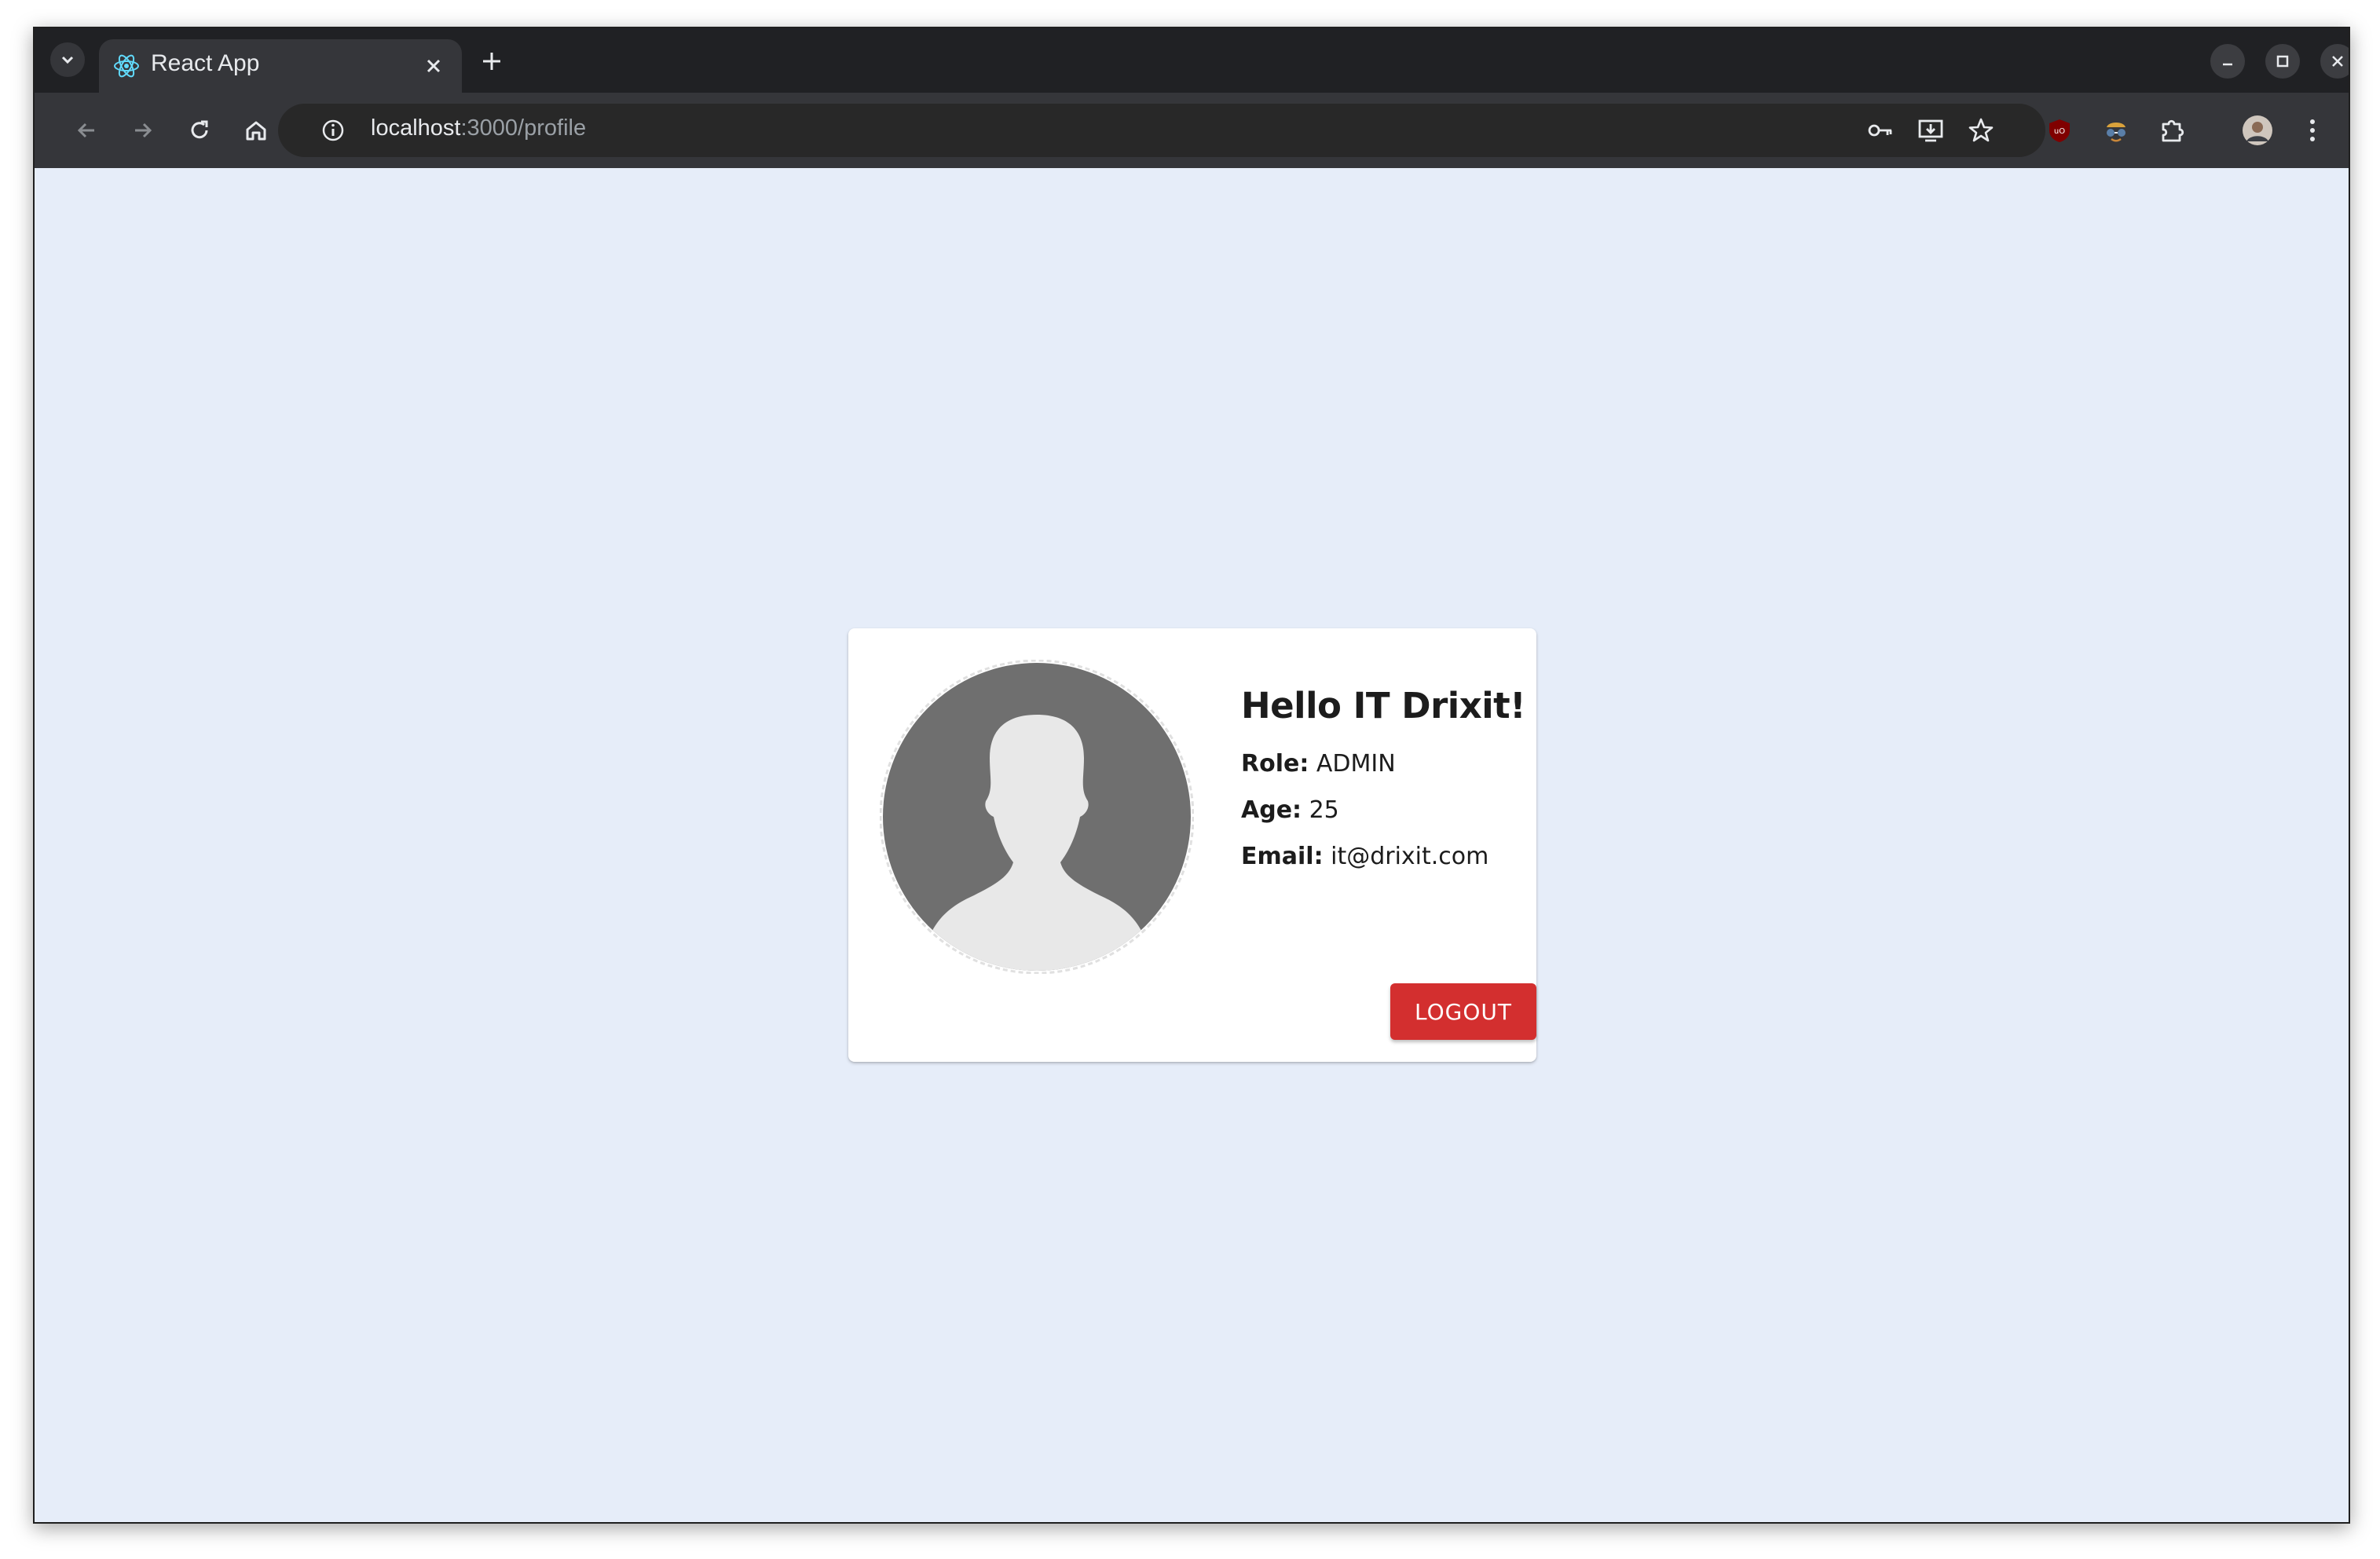 Image resolution: width=2380 pixels, height=1559 pixels. I want to click on minimize-window-button, so click(2227, 61).